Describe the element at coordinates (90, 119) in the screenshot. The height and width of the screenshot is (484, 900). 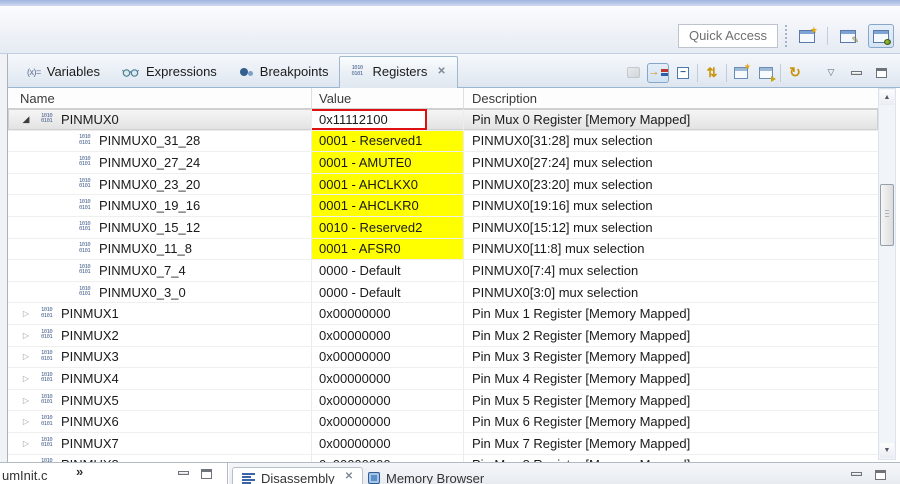
I see `register-name: PINMUX0` at that location.